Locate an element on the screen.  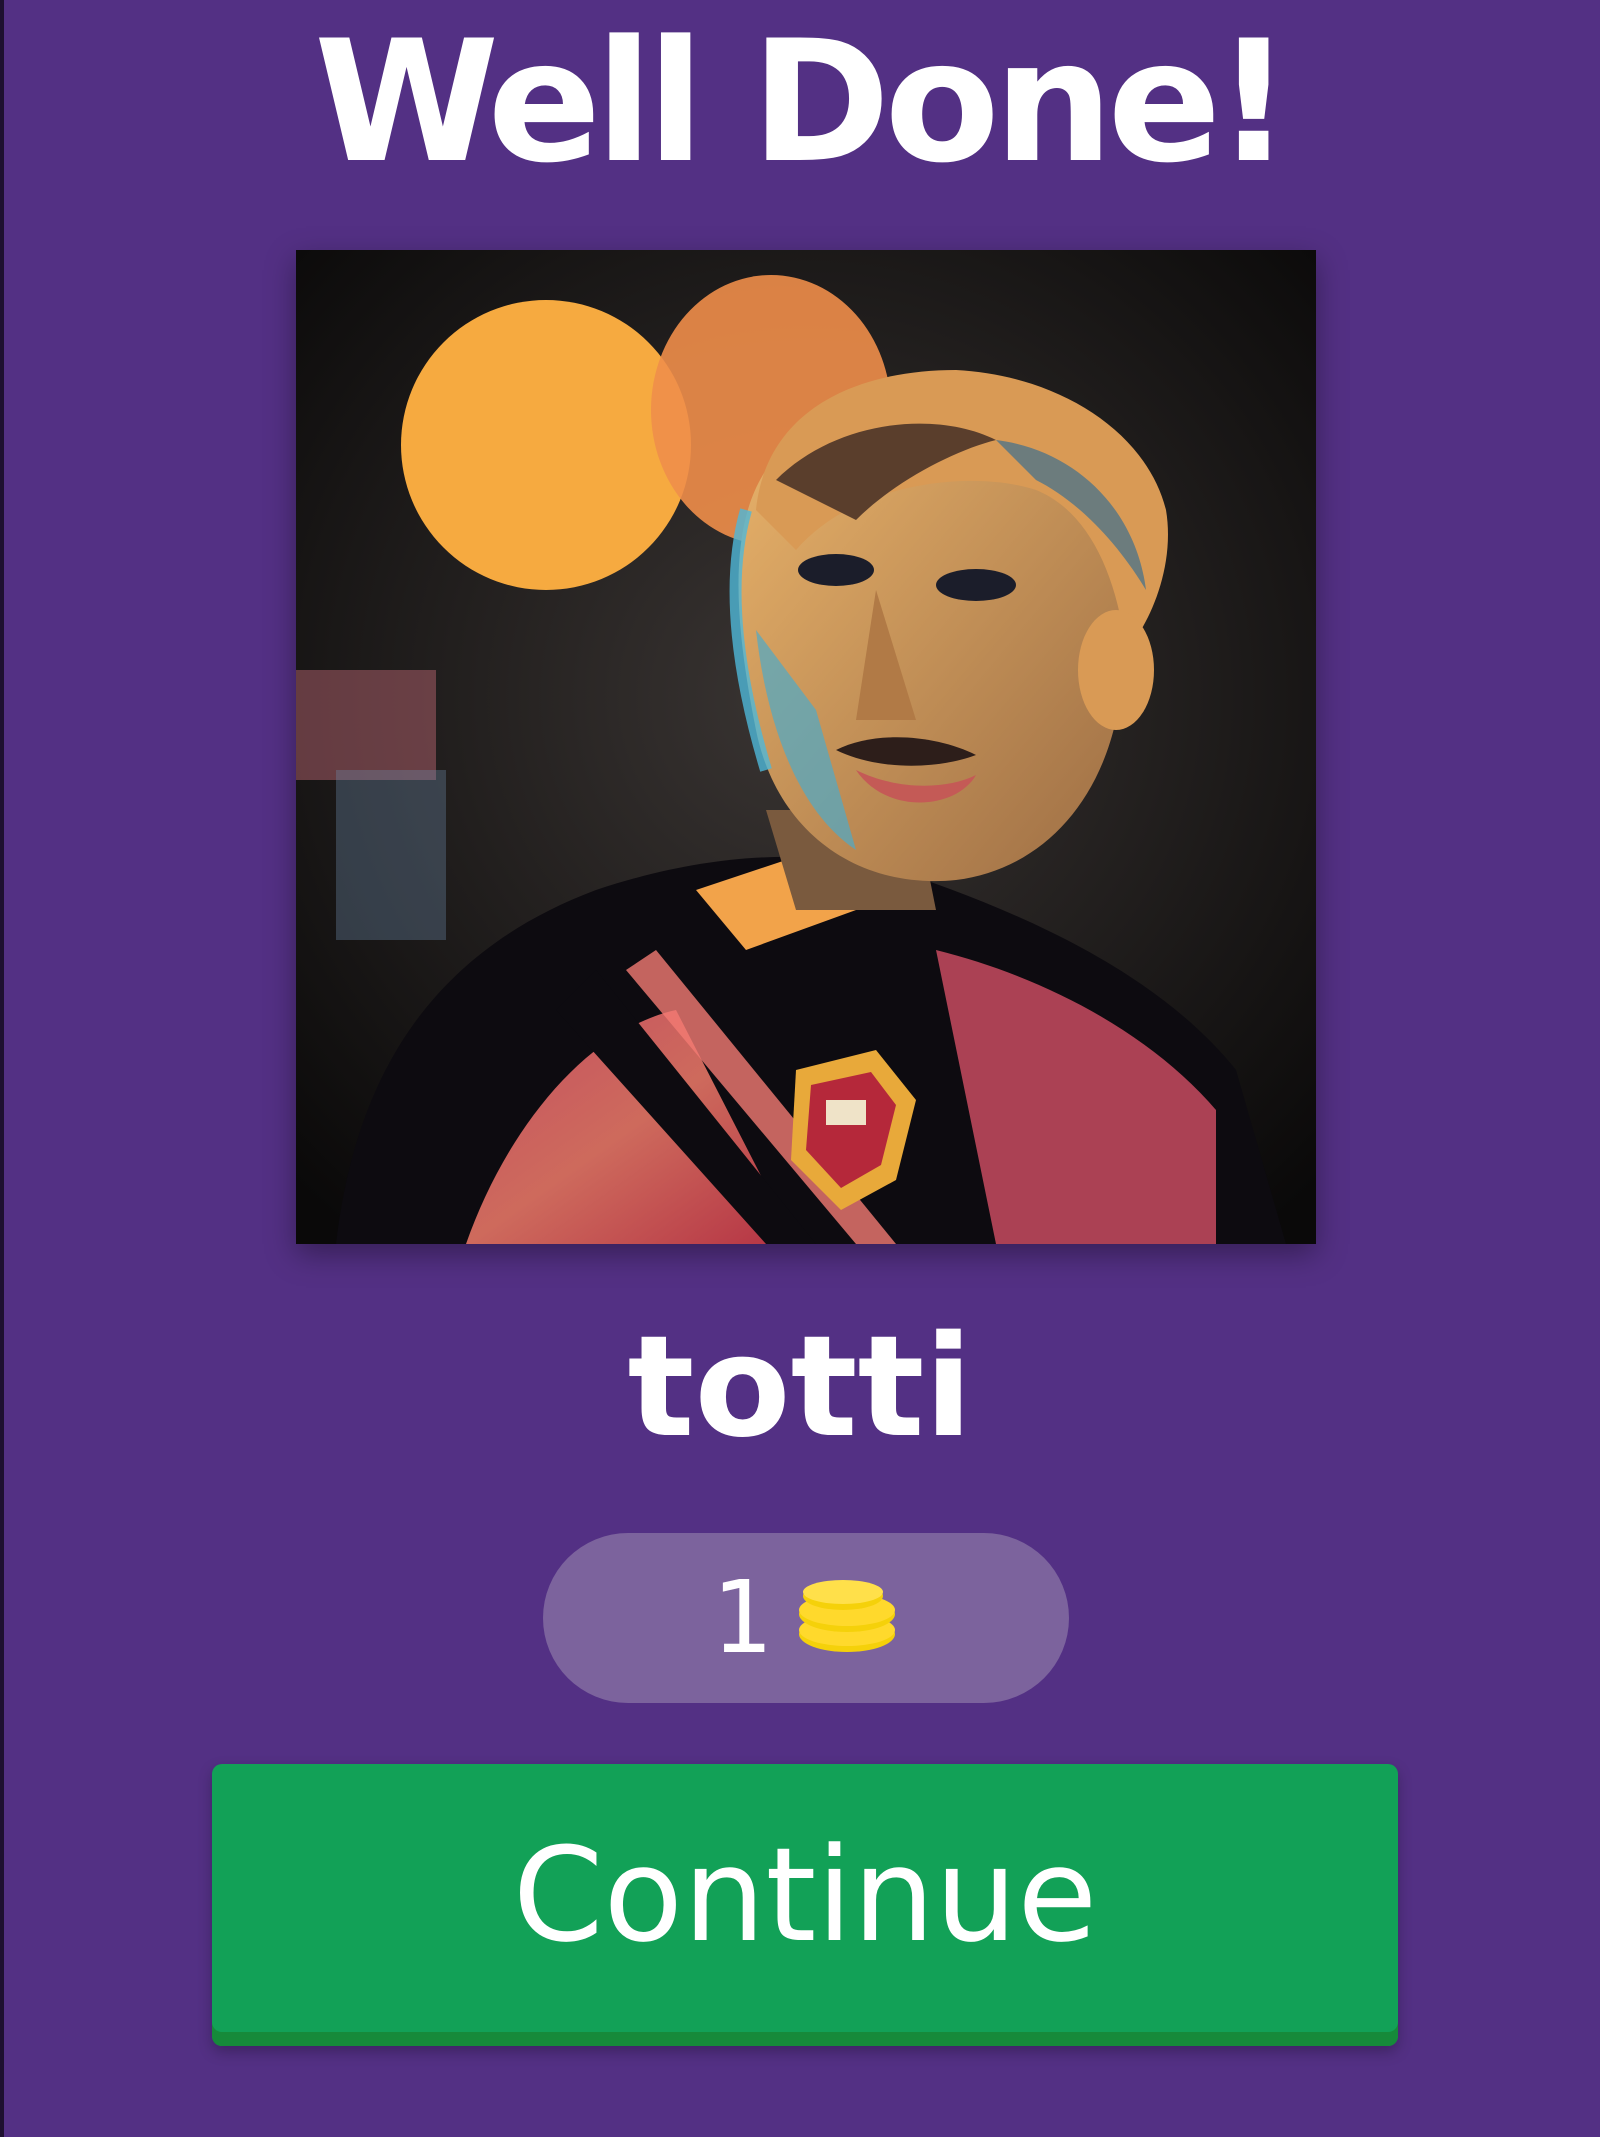
reward-amount: 1 is located at coordinates (741, 1617).